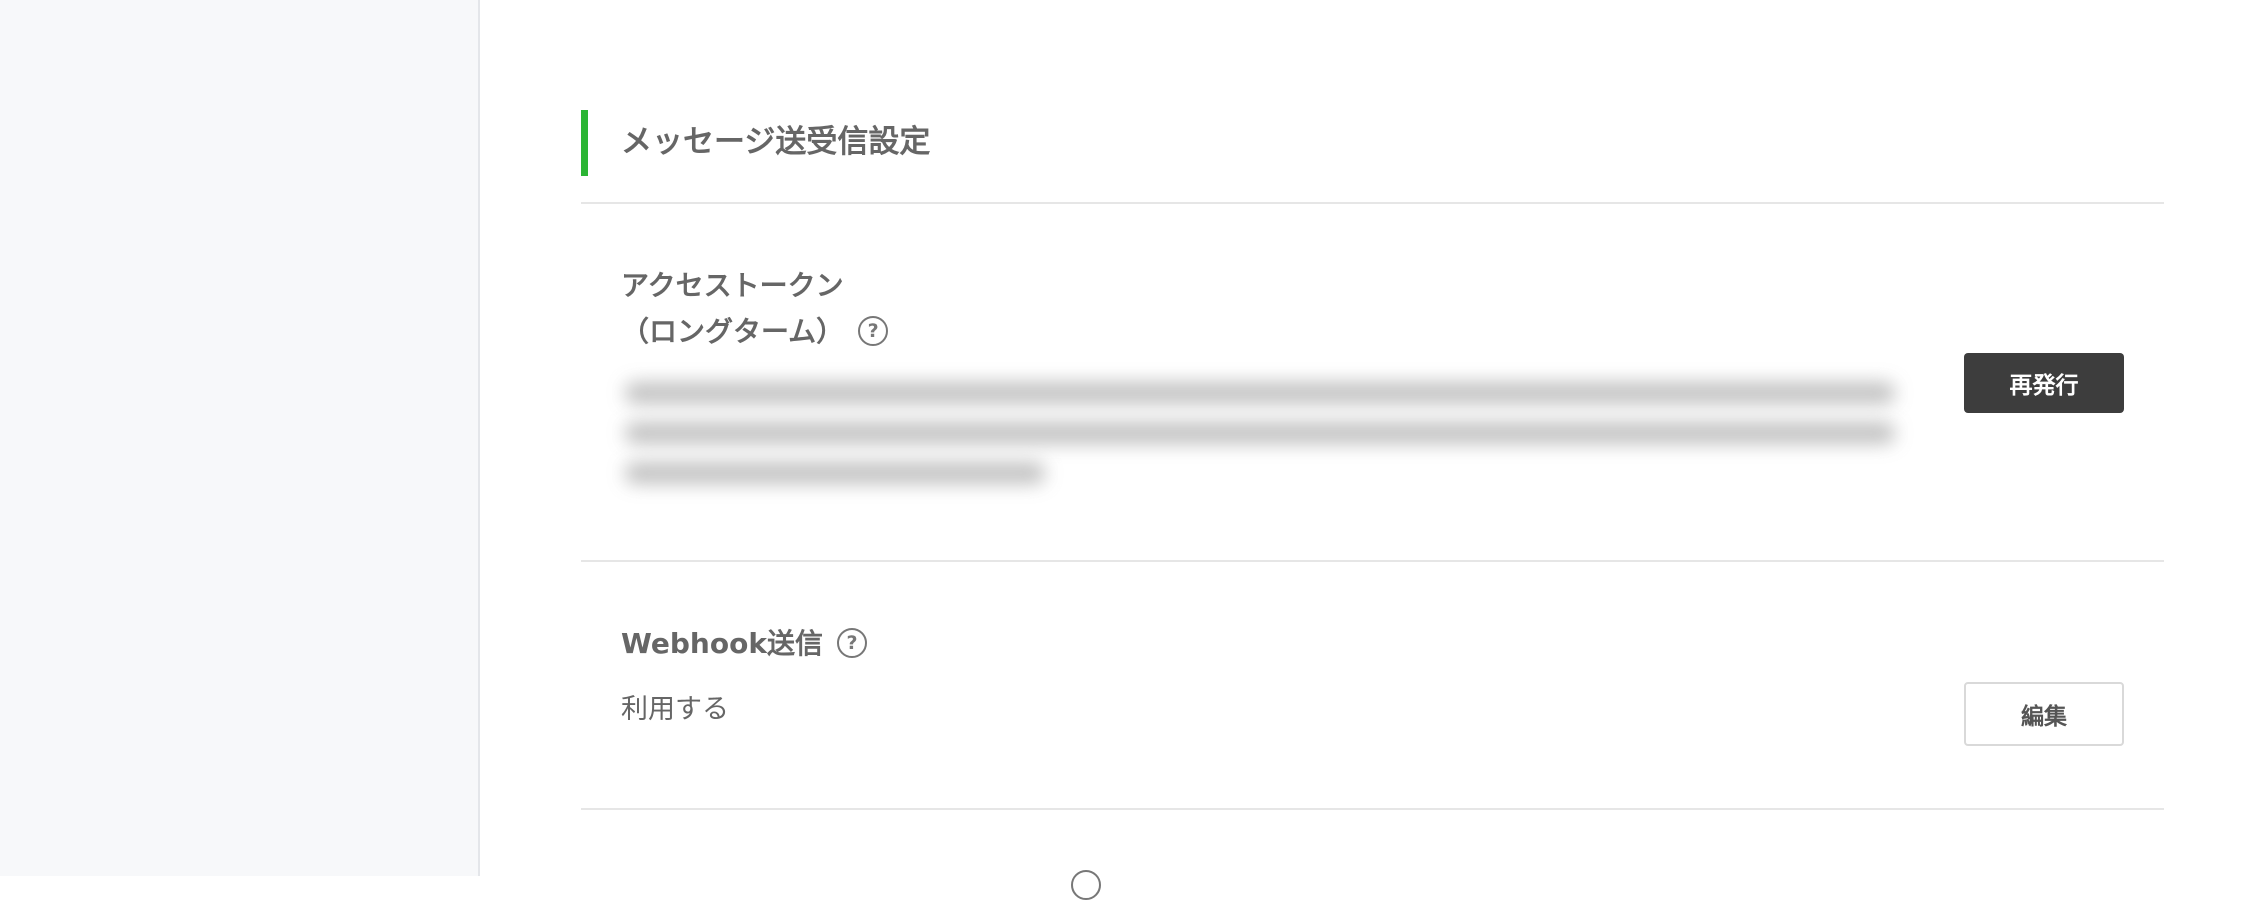 The image size is (2264, 900). I want to click on reissue-button: 再発行, so click(2044, 383).